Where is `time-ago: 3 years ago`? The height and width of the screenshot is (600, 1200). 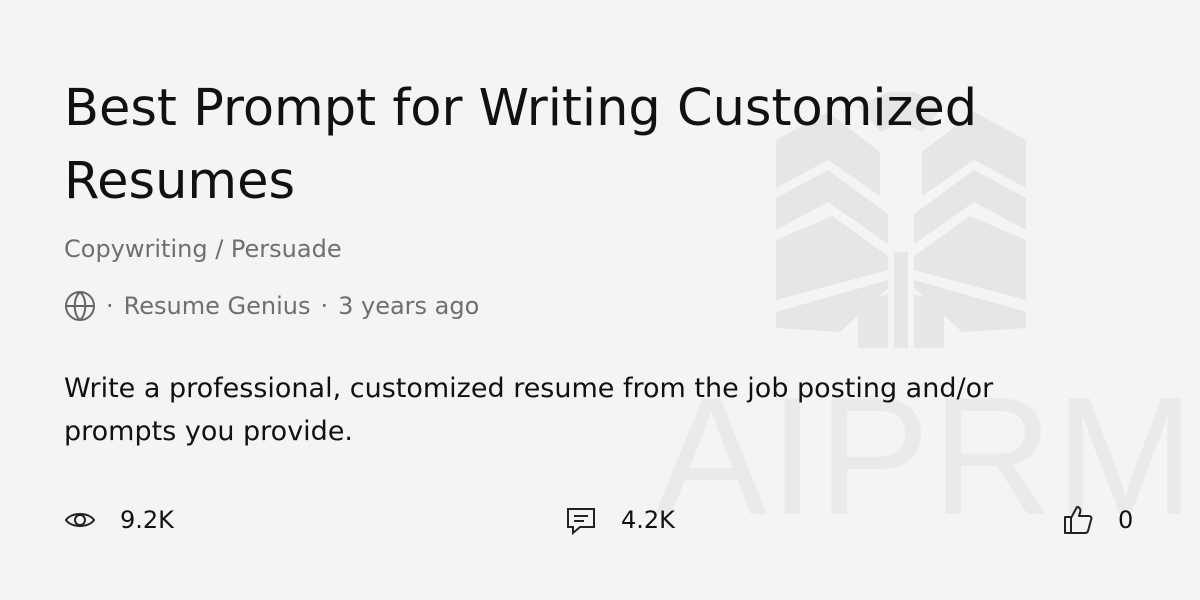
time-ago: 3 years ago is located at coordinates (409, 306).